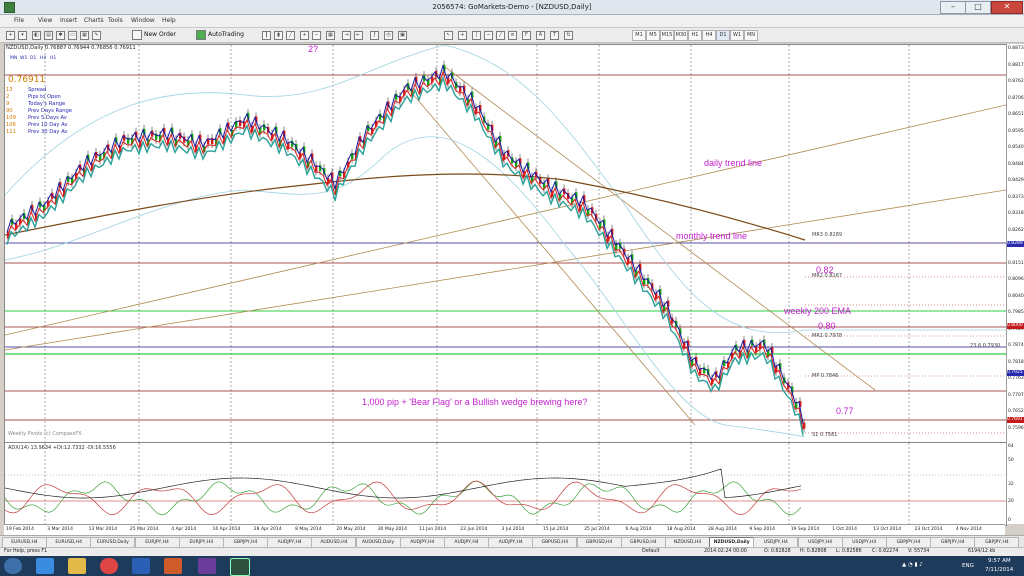 Image resolution: width=1024 pixels, height=576 pixels. What do you see at coordinates (266, 35) in the screenshot?
I see `bar-chart-icon: ┃` at bounding box center [266, 35].